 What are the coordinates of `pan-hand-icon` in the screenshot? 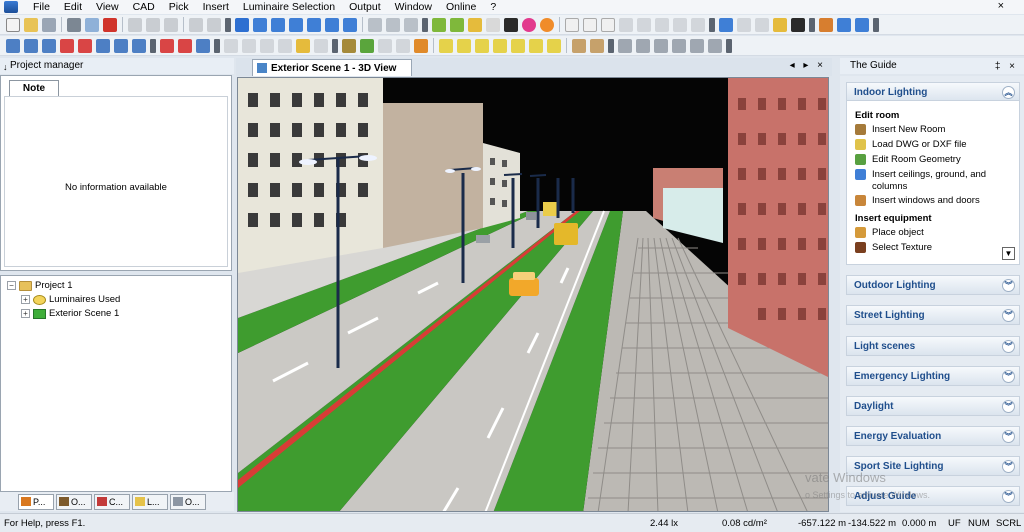 It's located at (303, 45).